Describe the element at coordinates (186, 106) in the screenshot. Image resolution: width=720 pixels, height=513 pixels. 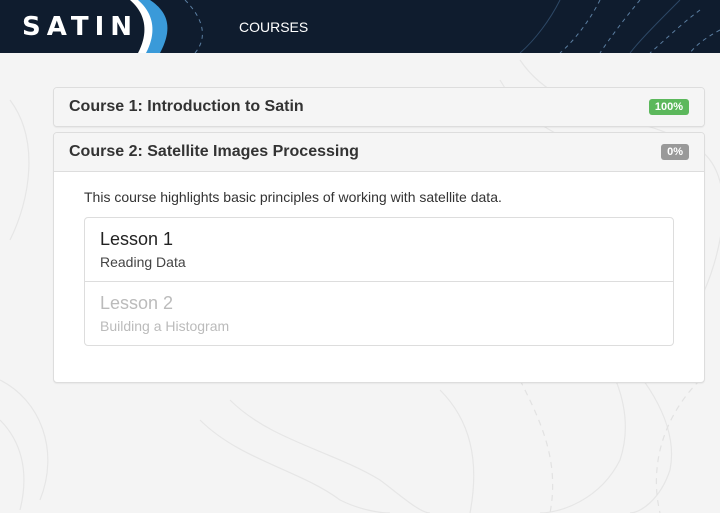
I see `course-1-title: Course 1: Introduction to Satin` at that location.